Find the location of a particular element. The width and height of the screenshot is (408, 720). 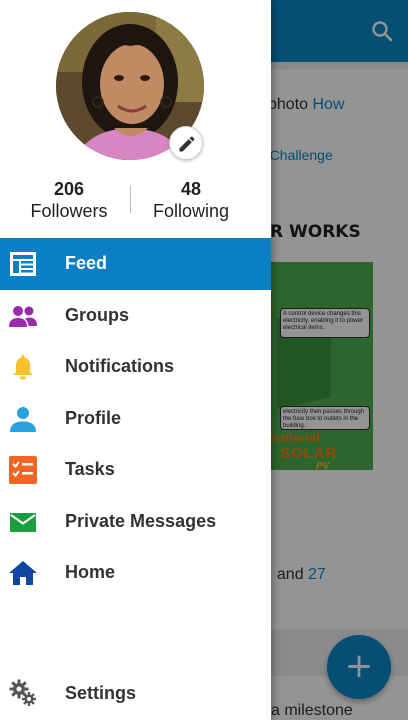

menu-item-tasks: Tasks is located at coordinates (135, 470).